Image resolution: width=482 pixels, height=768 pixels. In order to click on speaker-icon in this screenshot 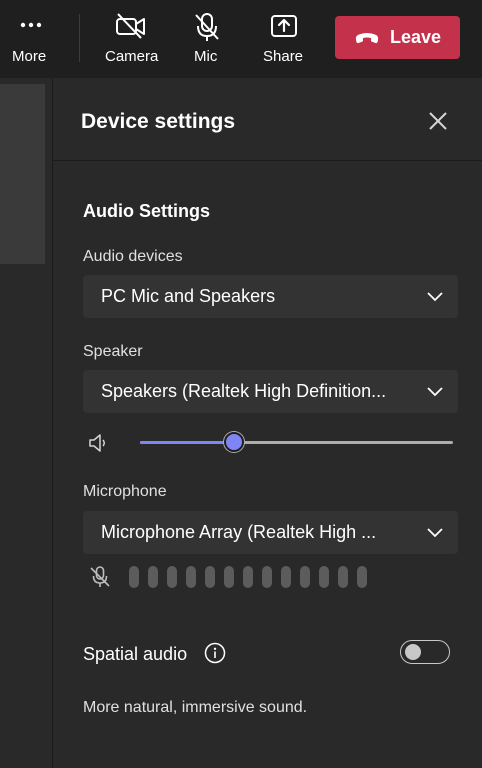, I will do `click(97, 443)`.